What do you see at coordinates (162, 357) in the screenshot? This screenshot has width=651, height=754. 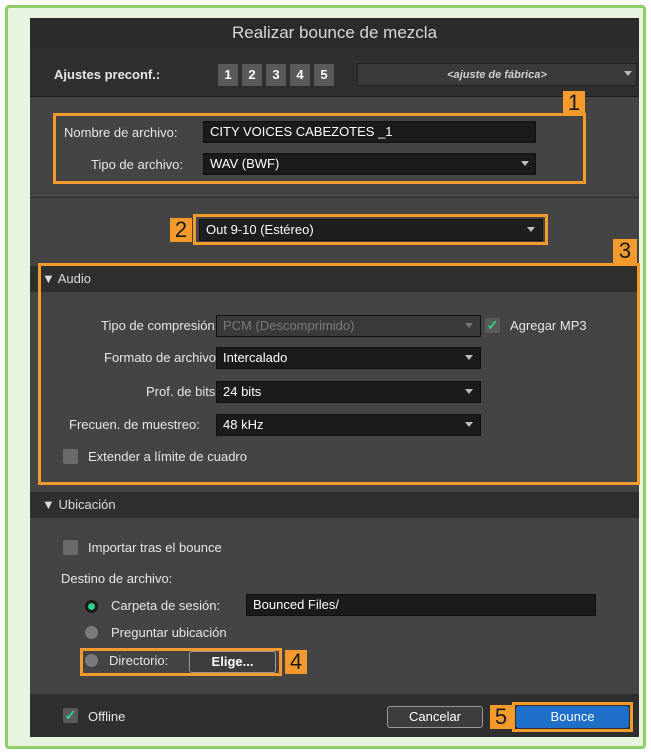 I see `file-format-label: Formato de archivo:` at bounding box center [162, 357].